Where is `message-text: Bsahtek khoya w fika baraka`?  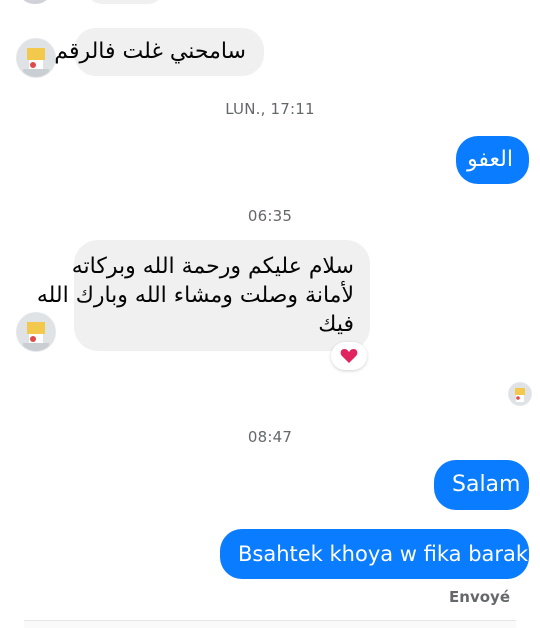
message-text: Bsahtek khoya w fika baraka is located at coordinates (389, 554).